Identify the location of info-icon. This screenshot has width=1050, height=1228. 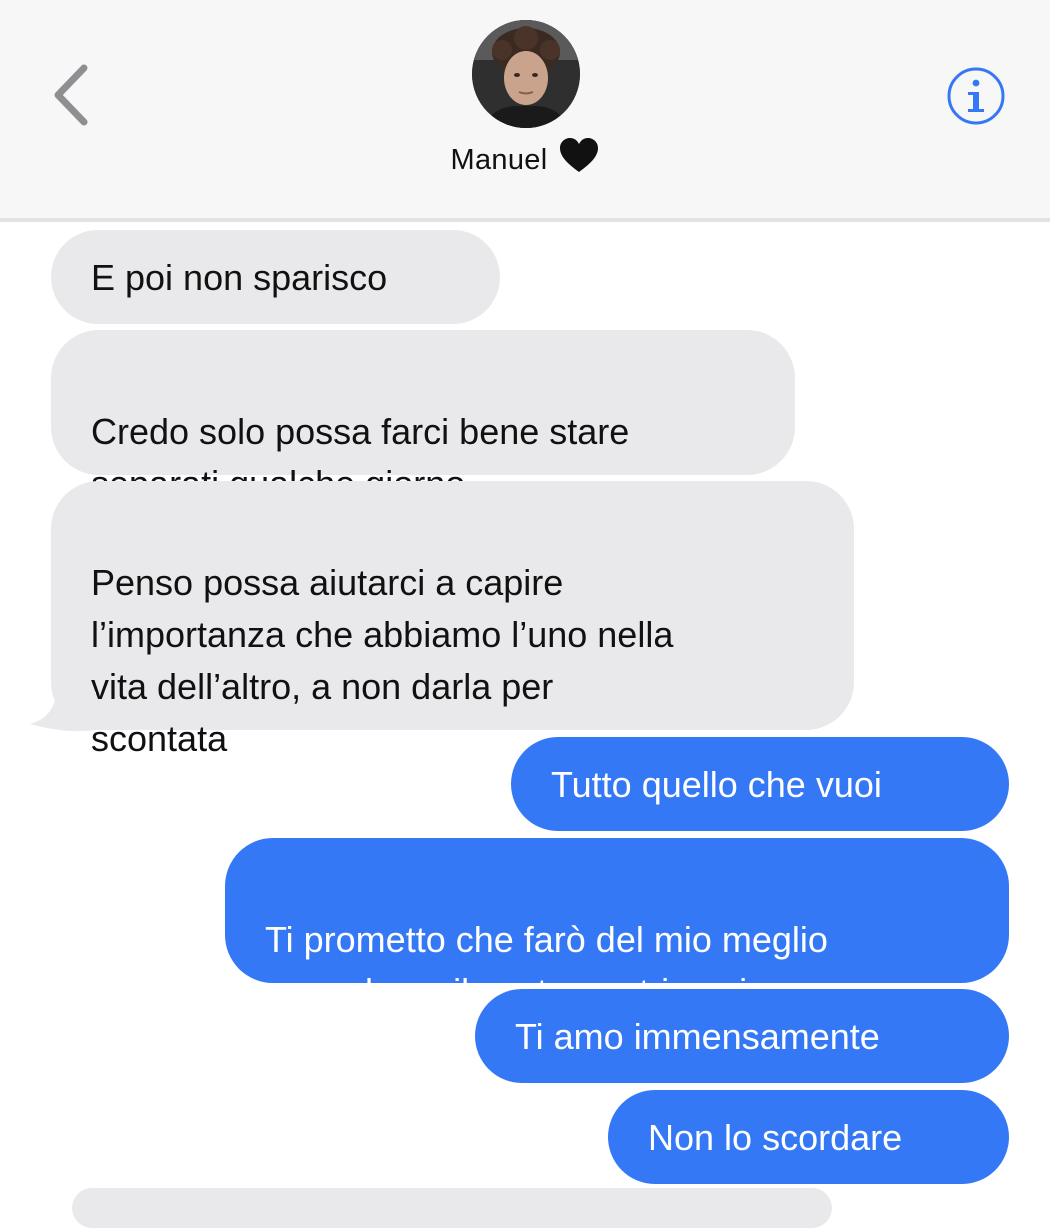
(976, 96).